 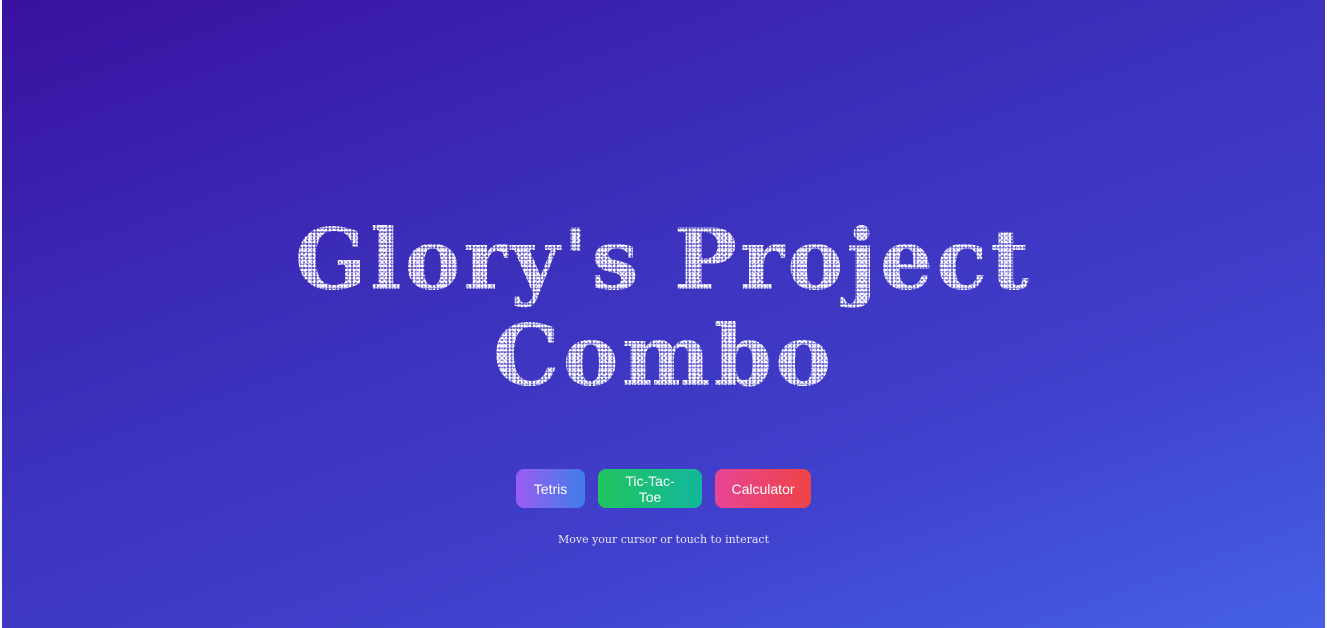 I want to click on project-buttons: Tetris Tic-Tac-Toe Calculator, so click(x=663, y=488).